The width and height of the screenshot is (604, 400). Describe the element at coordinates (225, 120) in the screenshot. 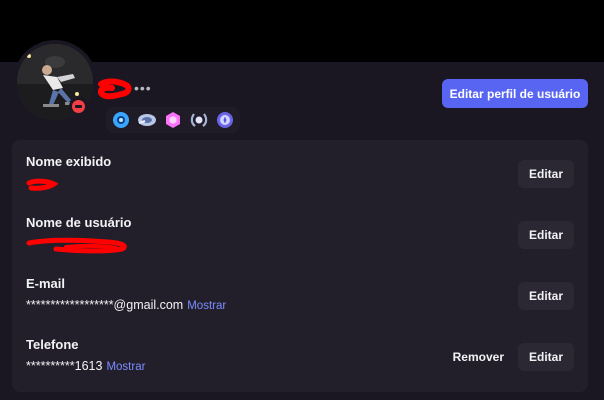

I see `quest-icon` at that location.